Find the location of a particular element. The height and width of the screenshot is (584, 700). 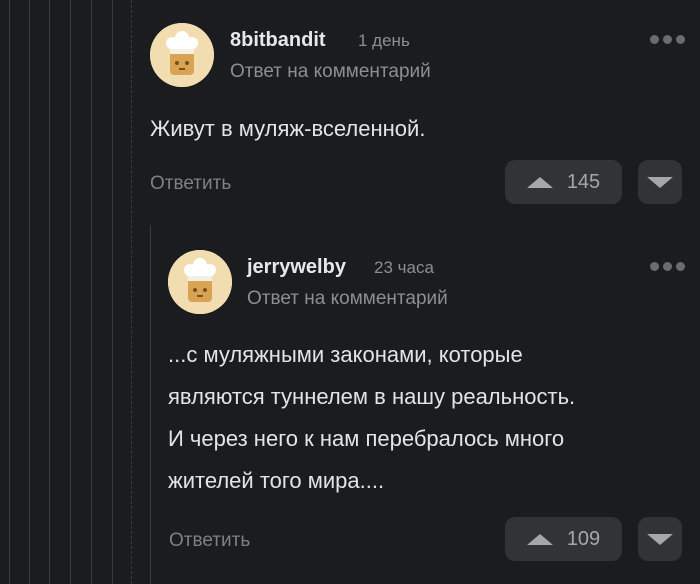

comment-text-line: И через него к нам перебралось много is located at coordinates (366, 438).